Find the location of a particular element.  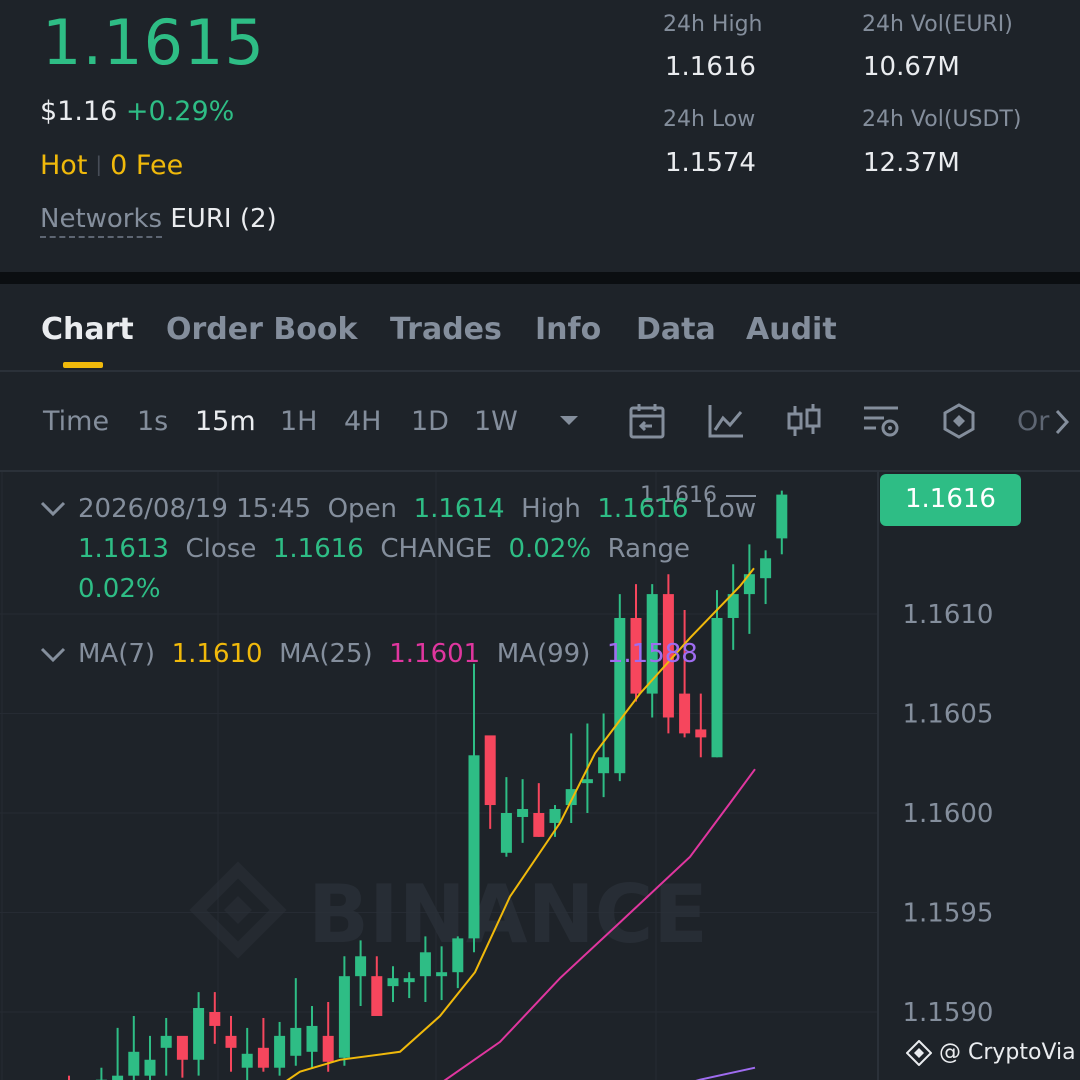

ma-legend: MA(7) 1.1610 MA(25) 1.1601 MA(99) 1.1588 is located at coordinates (388, 654).